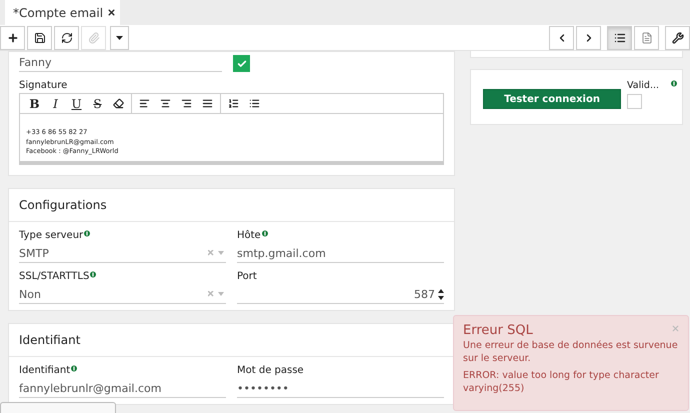  I want to click on save-button, so click(39, 38).